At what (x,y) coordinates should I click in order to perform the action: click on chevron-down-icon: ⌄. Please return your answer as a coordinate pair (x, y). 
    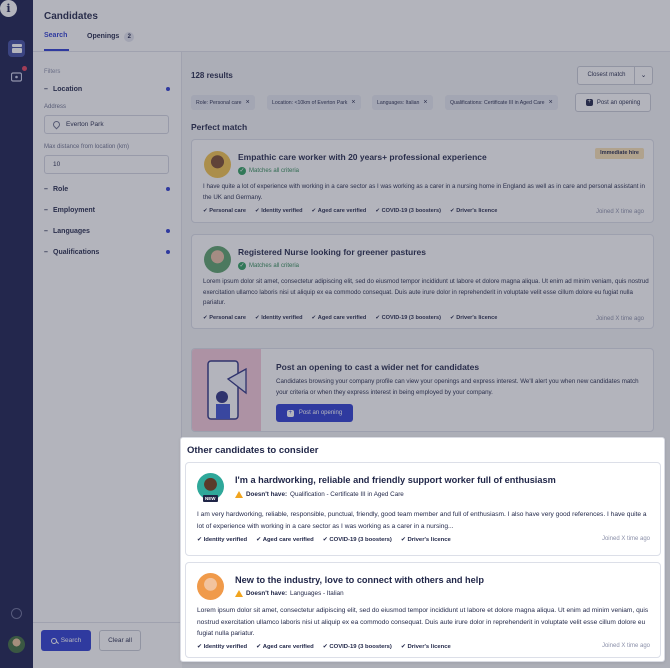
    Looking at the image, I should click on (643, 75).